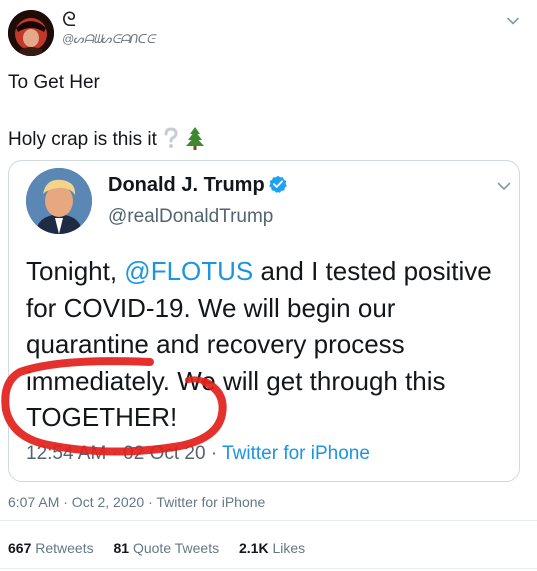 The image size is (537, 571). I want to click on quoted-body-part-1: Tonight,, so click(75, 271).